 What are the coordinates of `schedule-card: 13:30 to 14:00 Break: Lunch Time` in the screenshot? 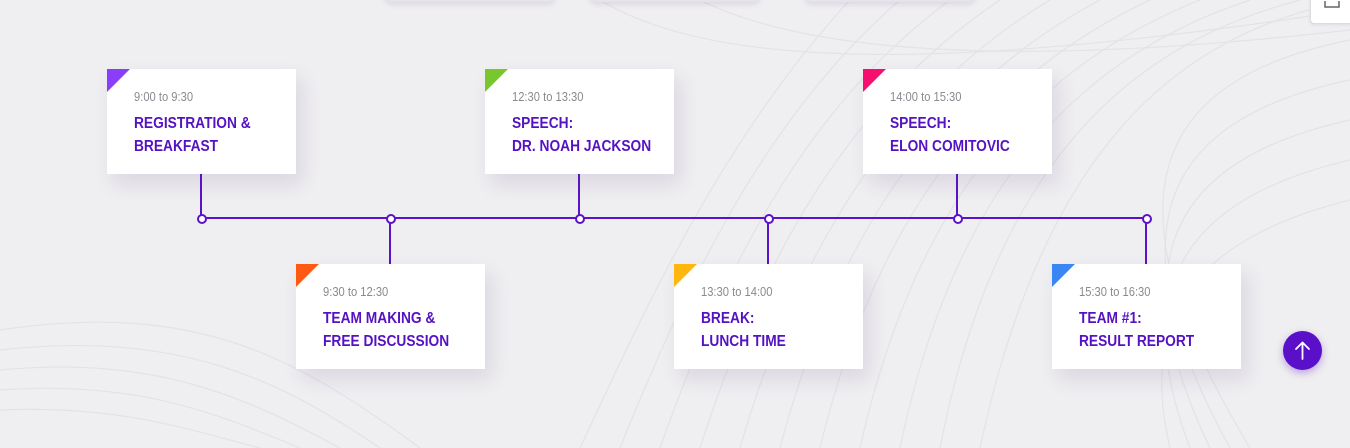 It's located at (768, 316).